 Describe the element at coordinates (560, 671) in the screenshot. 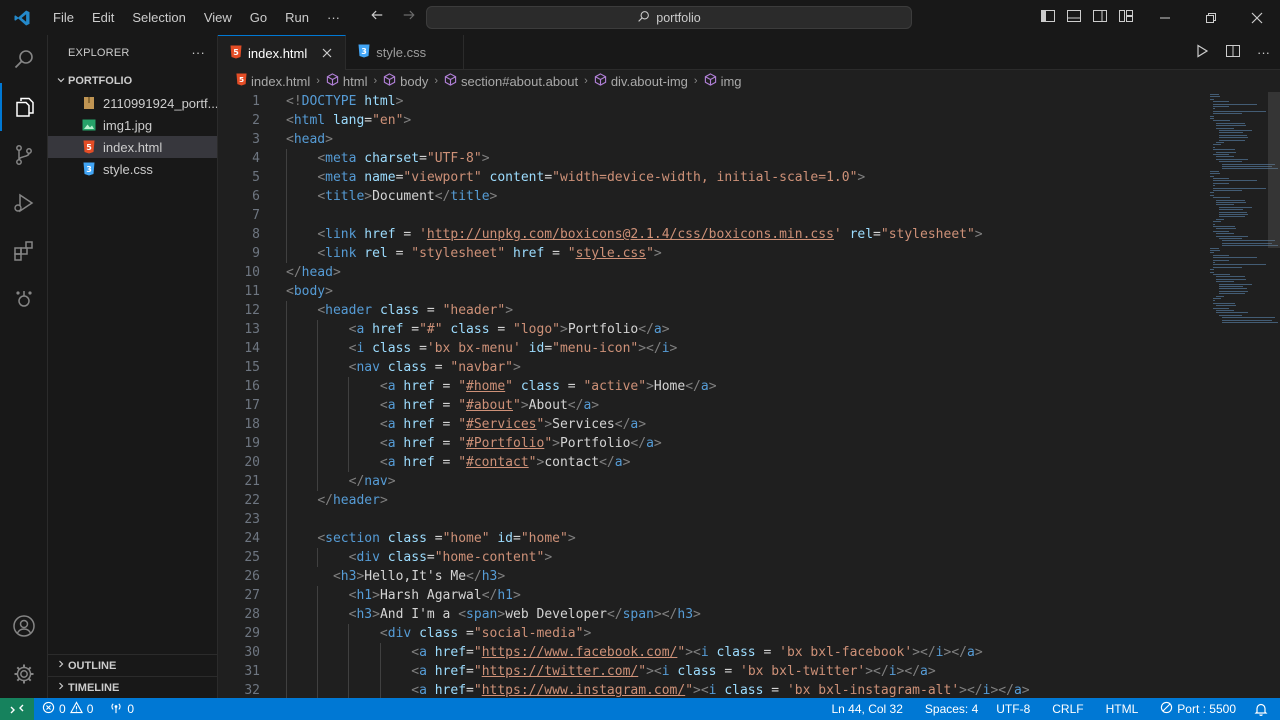

I see `token-link: https://twitter.com/` at that location.